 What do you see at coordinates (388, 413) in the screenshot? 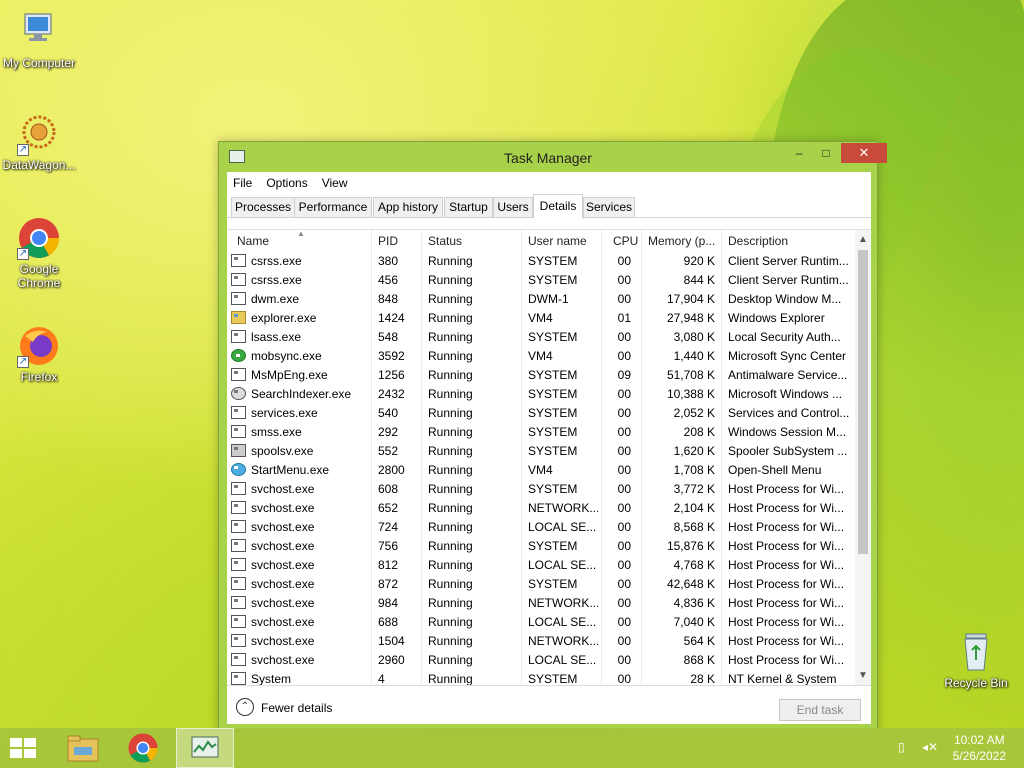
I see `process-pid: 540` at bounding box center [388, 413].